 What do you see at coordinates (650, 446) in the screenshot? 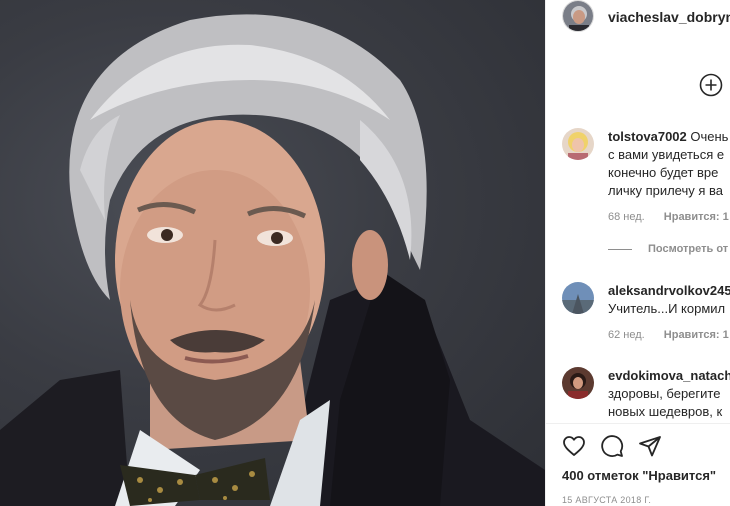
I see `paper-plane-icon` at bounding box center [650, 446].